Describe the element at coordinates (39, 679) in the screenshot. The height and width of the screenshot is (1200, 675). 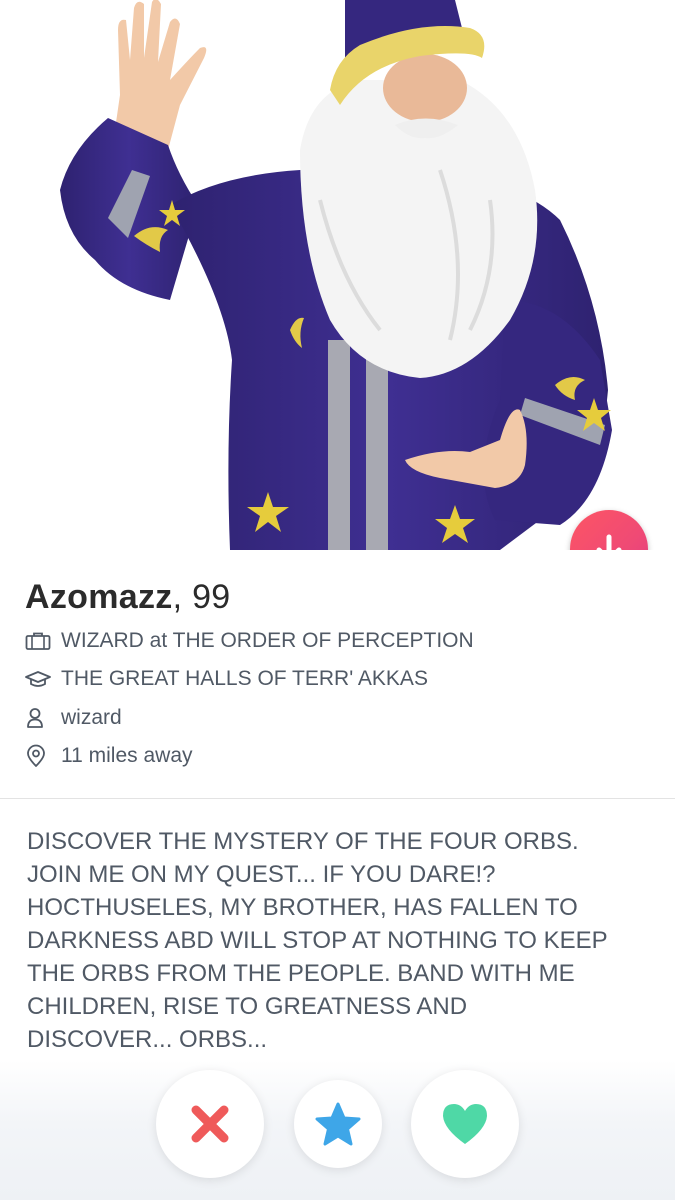
I see `graduation-cap-icon` at that location.